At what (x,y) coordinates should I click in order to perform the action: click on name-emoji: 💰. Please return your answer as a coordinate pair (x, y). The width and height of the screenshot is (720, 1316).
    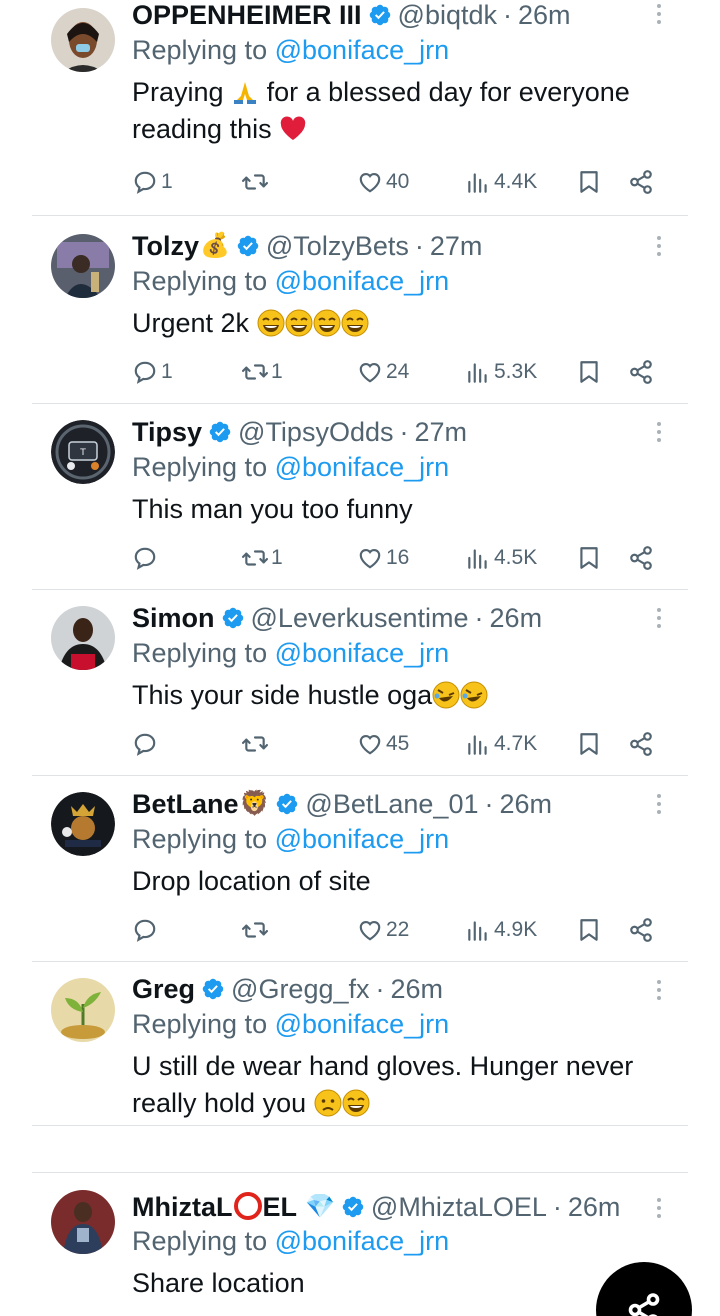
    Looking at the image, I should click on (215, 245).